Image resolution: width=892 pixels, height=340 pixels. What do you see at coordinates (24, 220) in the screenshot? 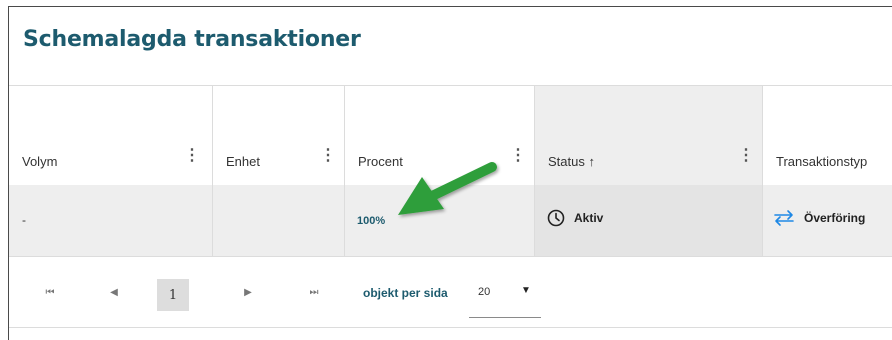
I see `volym-value: -` at bounding box center [24, 220].